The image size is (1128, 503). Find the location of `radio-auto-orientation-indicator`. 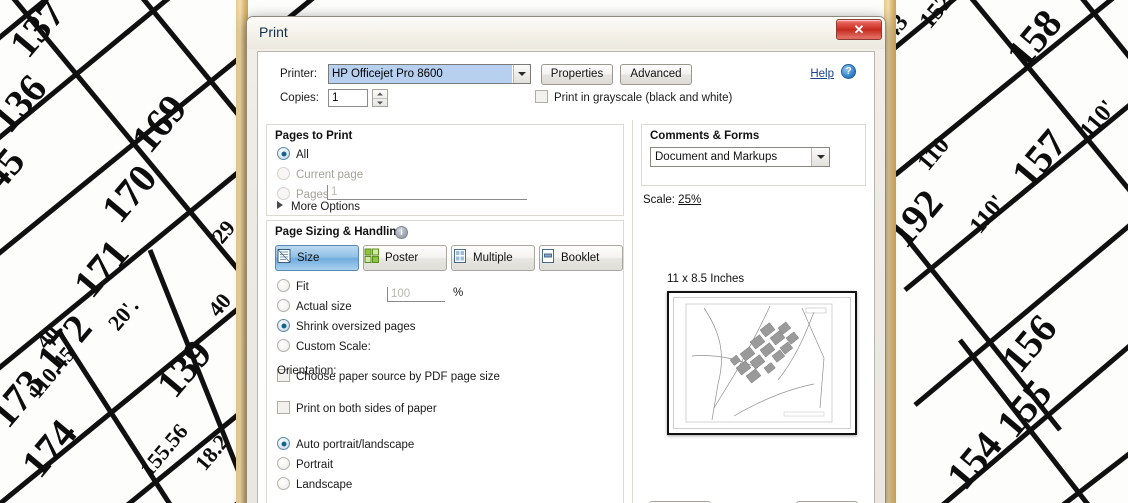

radio-auto-orientation-indicator is located at coordinates (283, 443).